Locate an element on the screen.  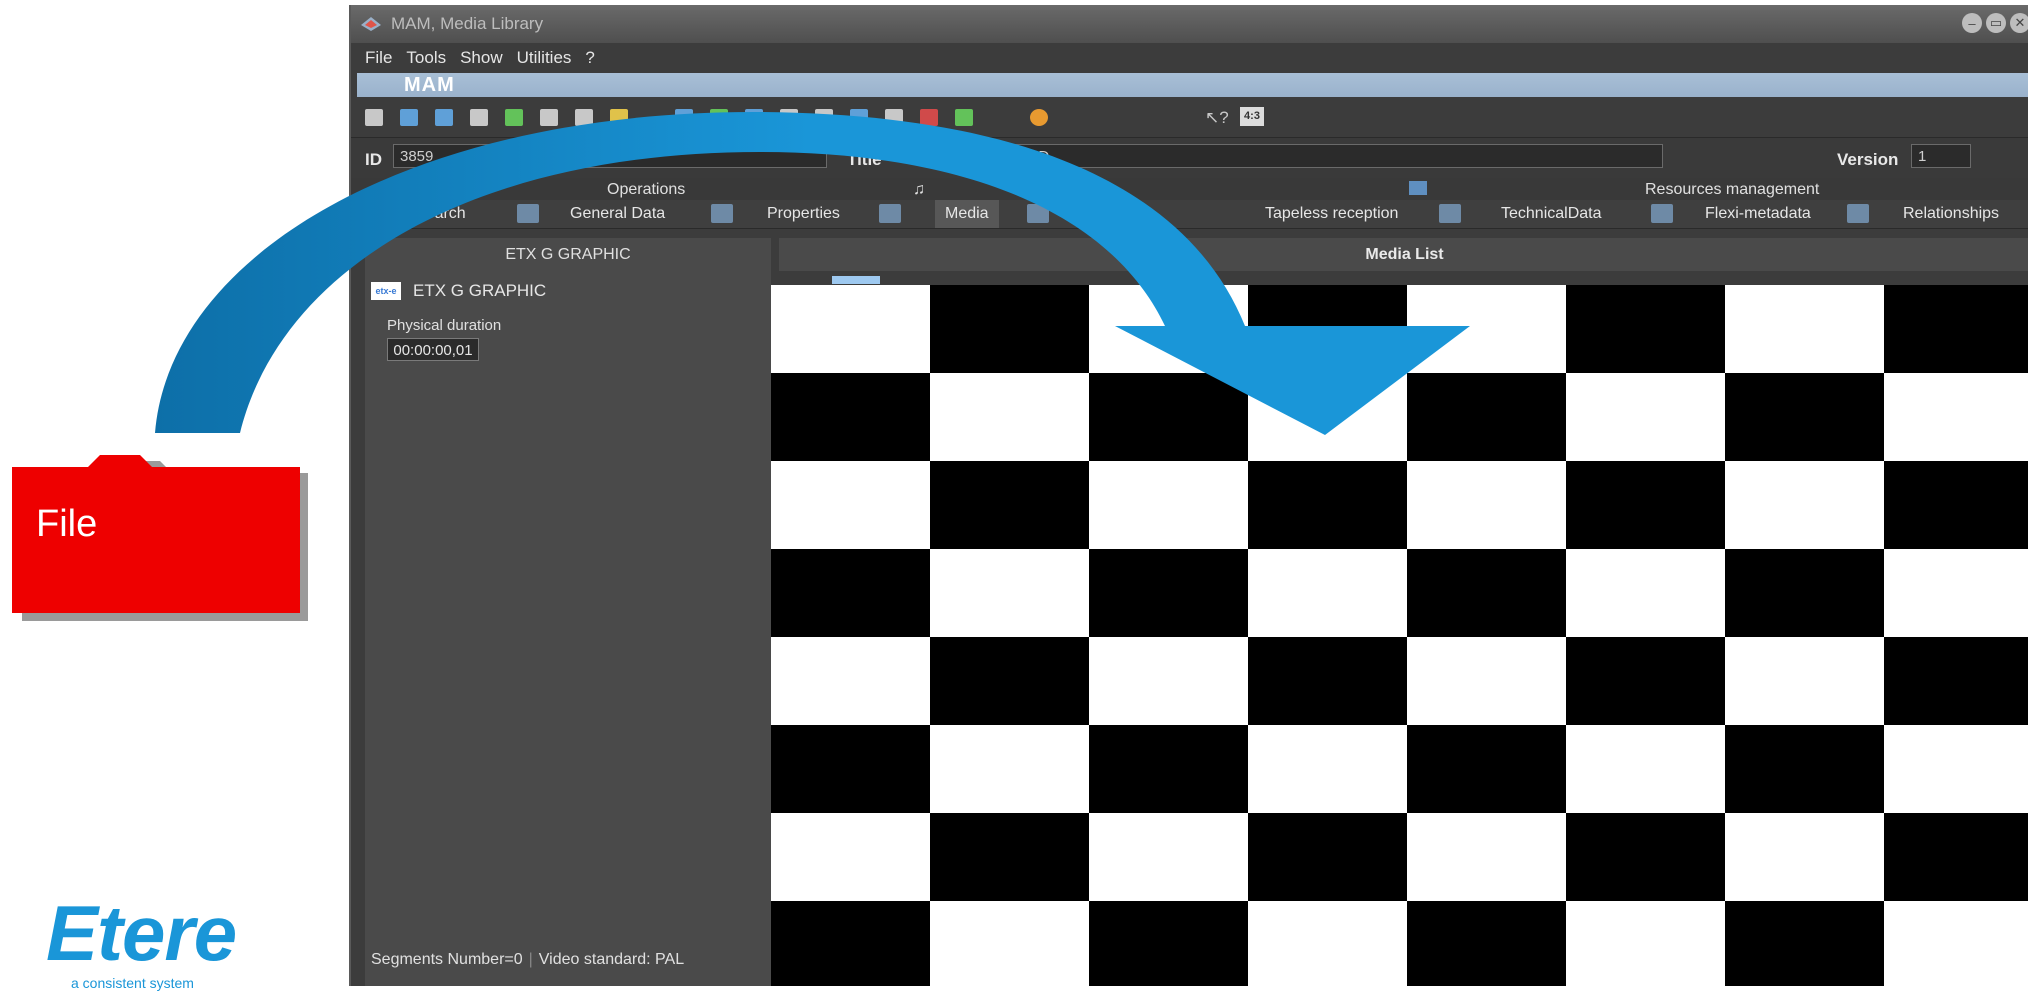
list-icon is located at coordinates (684, 117).